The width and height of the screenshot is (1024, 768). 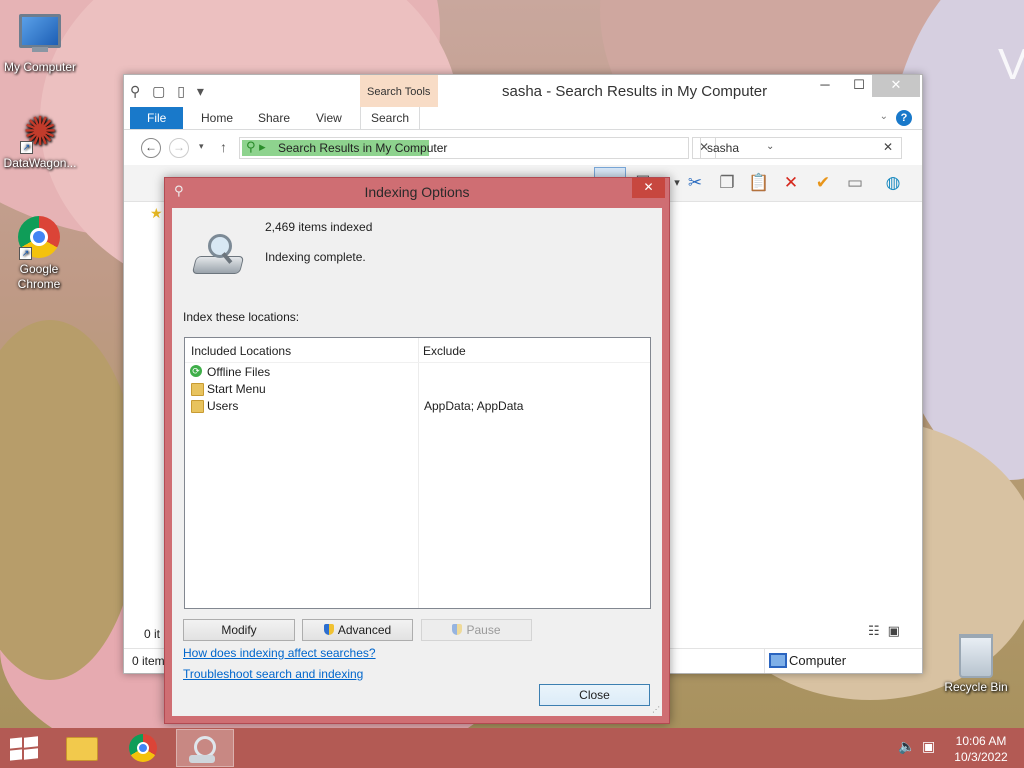 I want to click on indexing-help-link: How does indexing affect searches?, so click(x=279, y=653).